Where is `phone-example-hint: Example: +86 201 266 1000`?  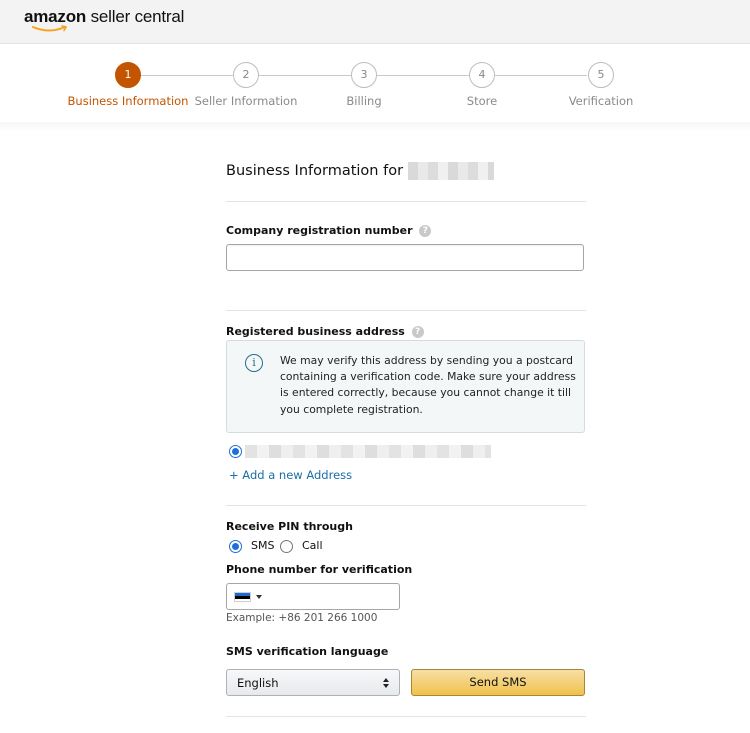
phone-example-hint: Example: +86 201 266 1000 is located at coordinates (302, 618).